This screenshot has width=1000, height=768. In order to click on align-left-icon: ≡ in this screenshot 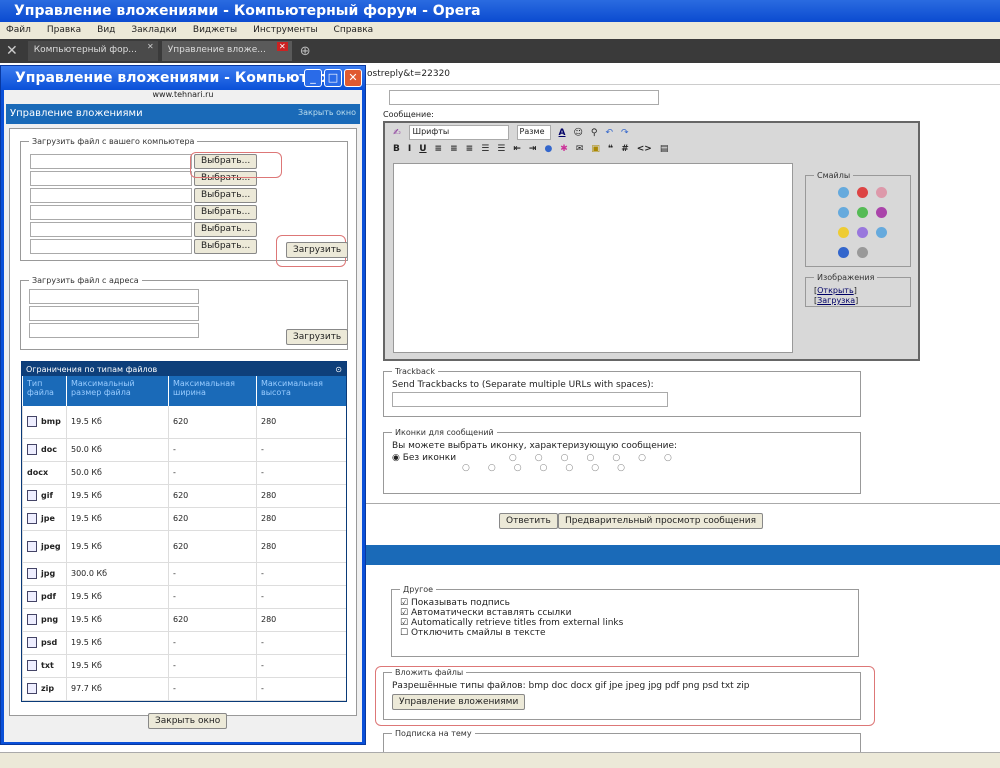, I will do `click(439, 149)`.